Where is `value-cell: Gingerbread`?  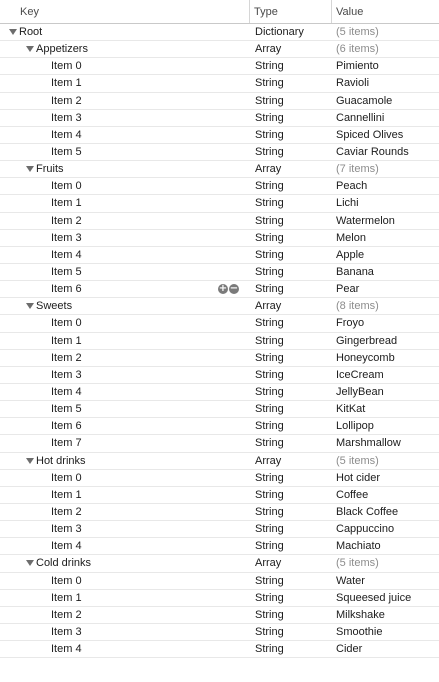
value-cell: Gingerbread is located at coordinates (387, 341).